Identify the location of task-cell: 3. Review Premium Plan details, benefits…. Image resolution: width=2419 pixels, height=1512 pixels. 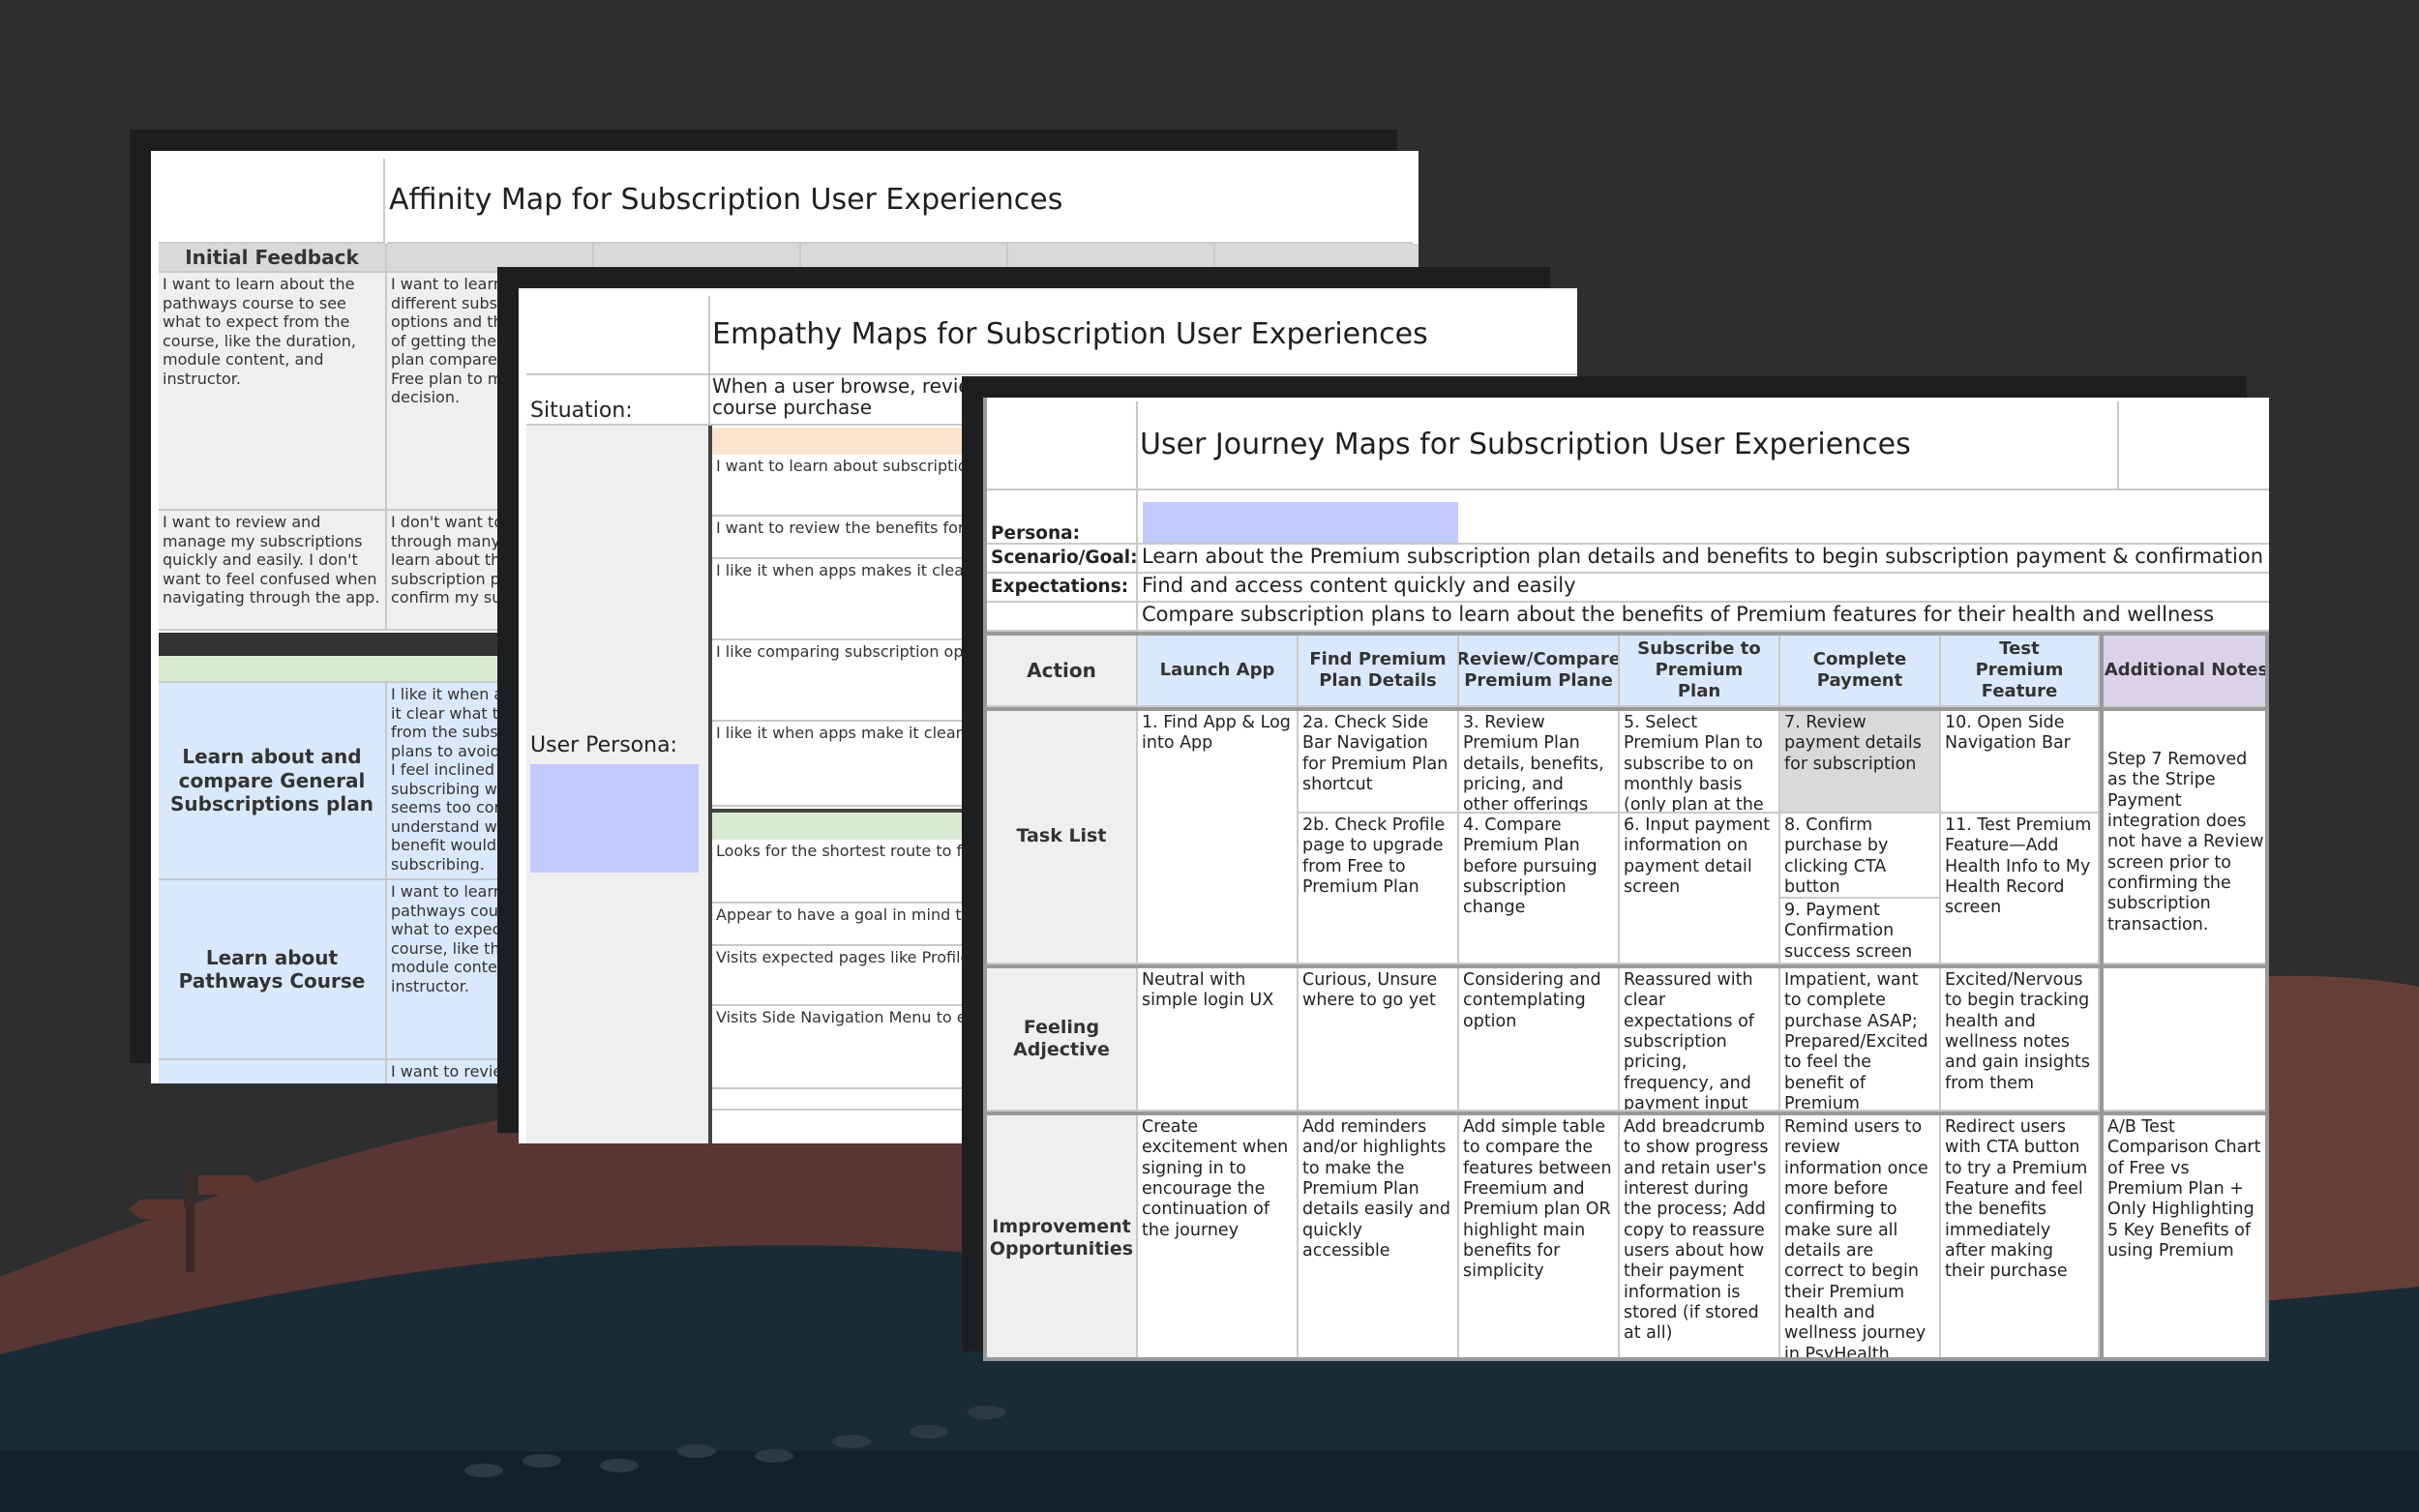
(1540, 763).